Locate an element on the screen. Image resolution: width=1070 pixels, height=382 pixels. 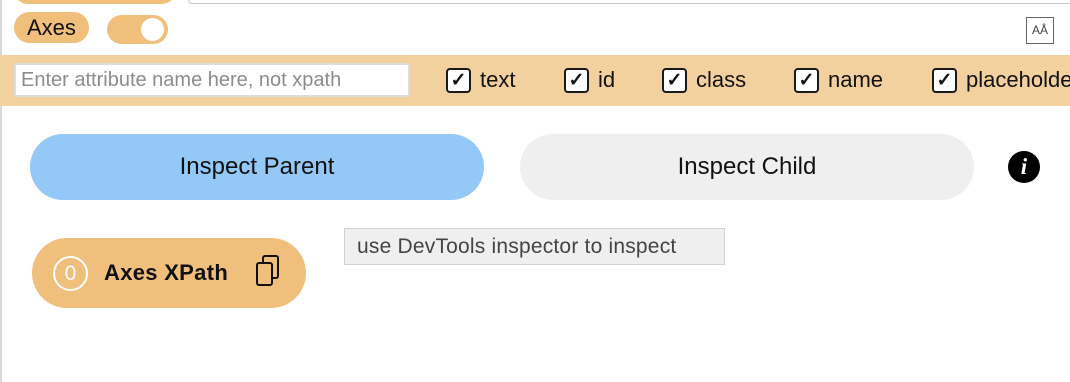
font-size-icon: AÅ is located at coordinates (1040, 30).